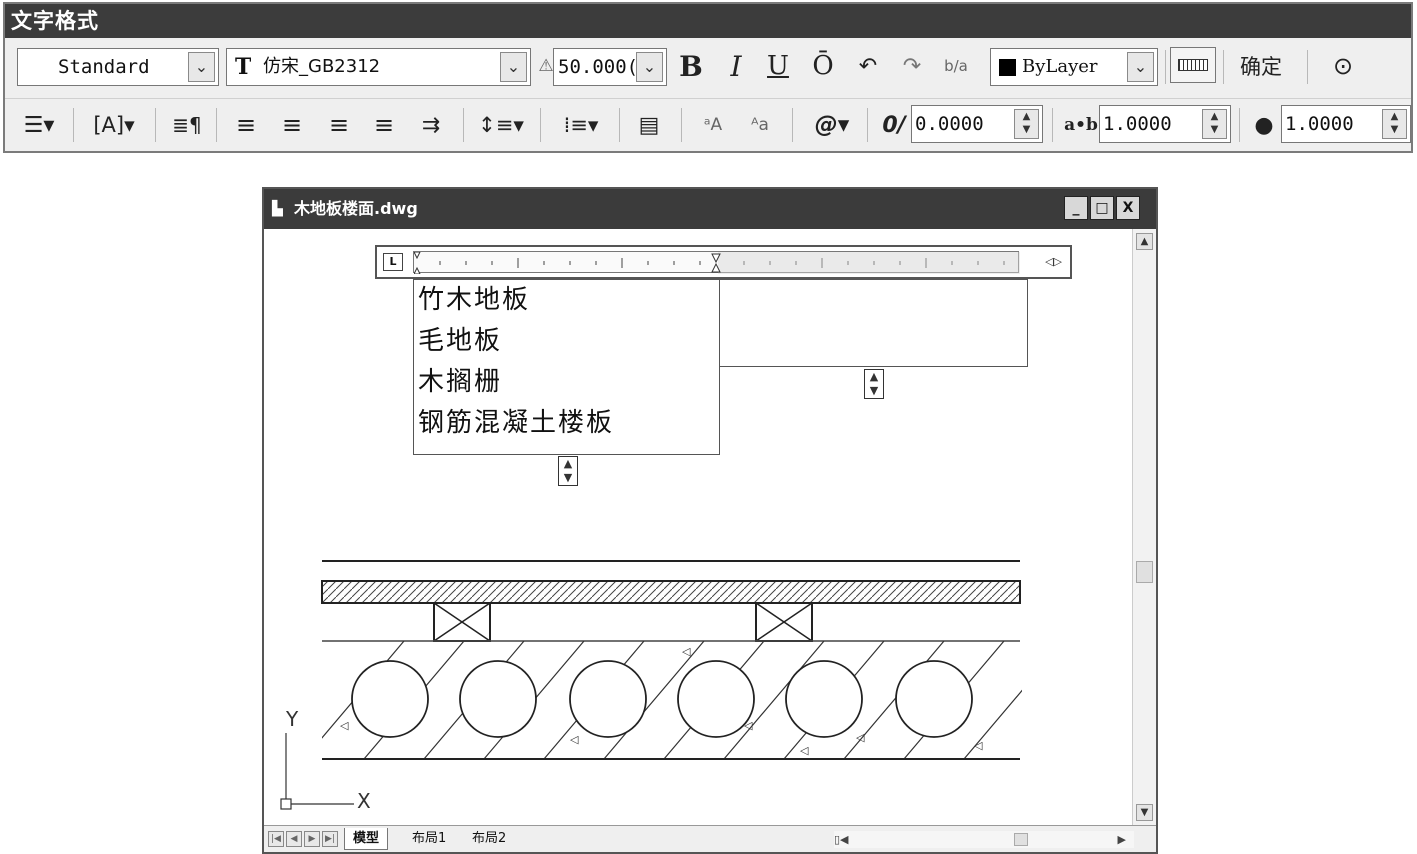  I want to click on oblique-angle-value: 0.0000, so click(949, 124).